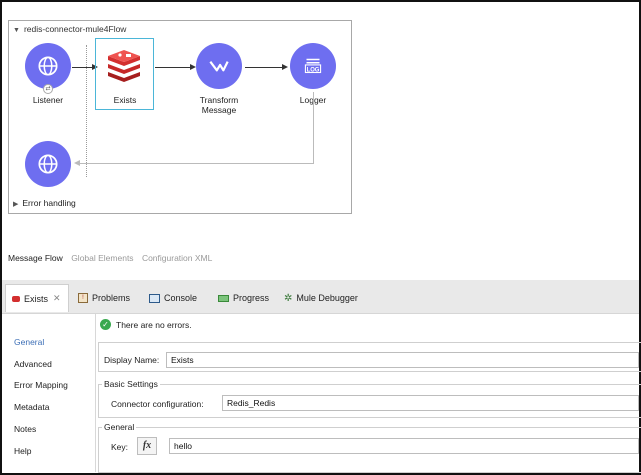 This screenshot has width=641, height=475. Describe the element at coordinates (104, 298) in the screenshot. I see `tab-problems: ! Problems` at that location.